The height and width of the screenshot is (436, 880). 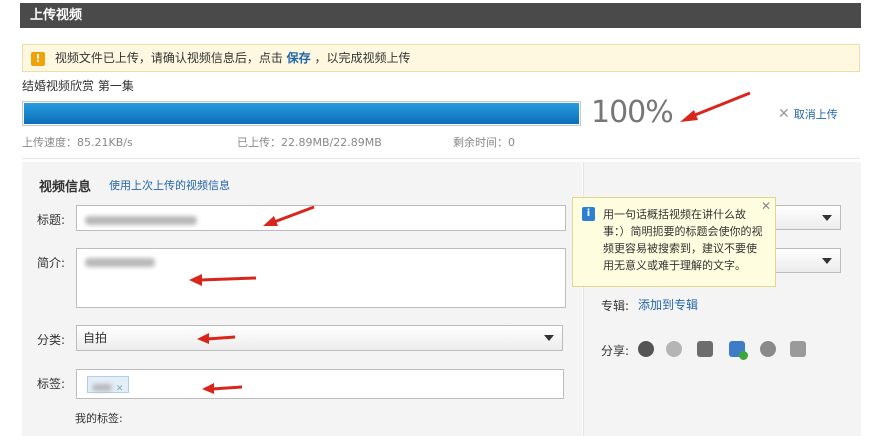 What do you see at coordinates (321, 278) in the screenshot?
I see `intro-textarea` at bounding box center [321, 278].